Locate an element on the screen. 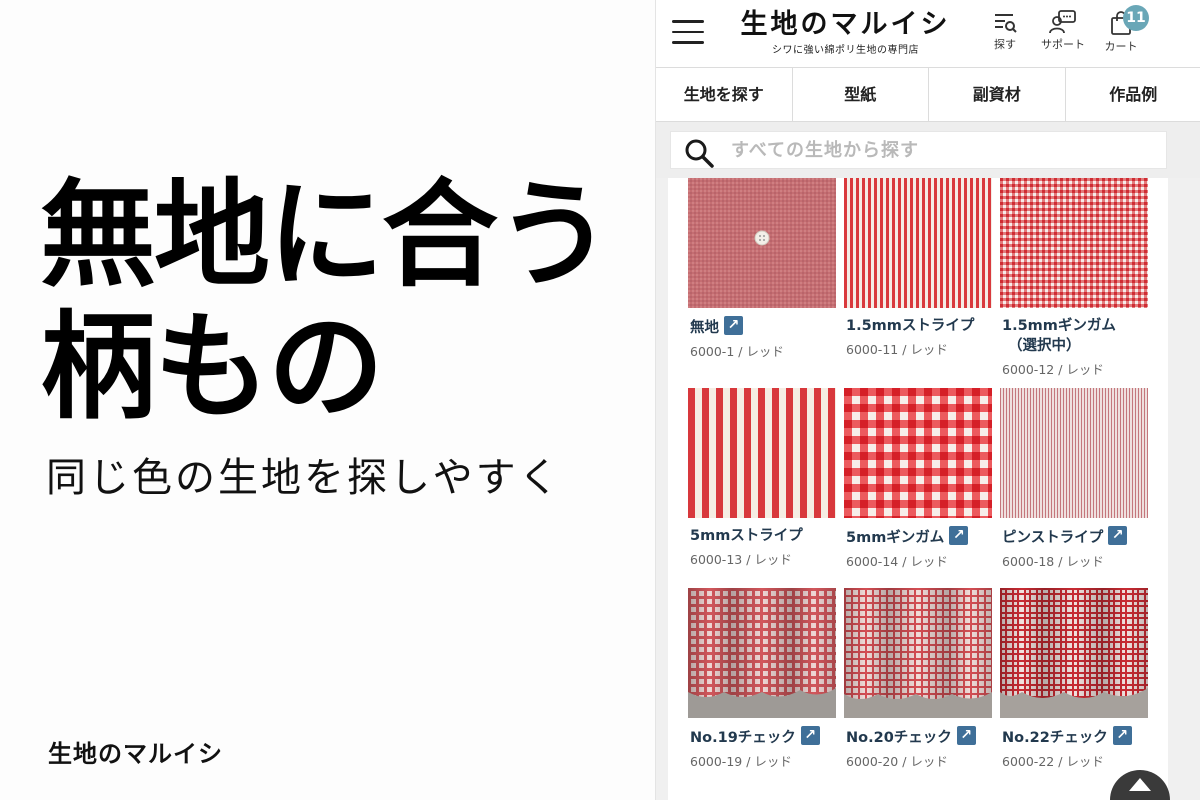 The image size is (1200, 800). product-selected-label: （選択中） is located at coordinates (1044, 346).